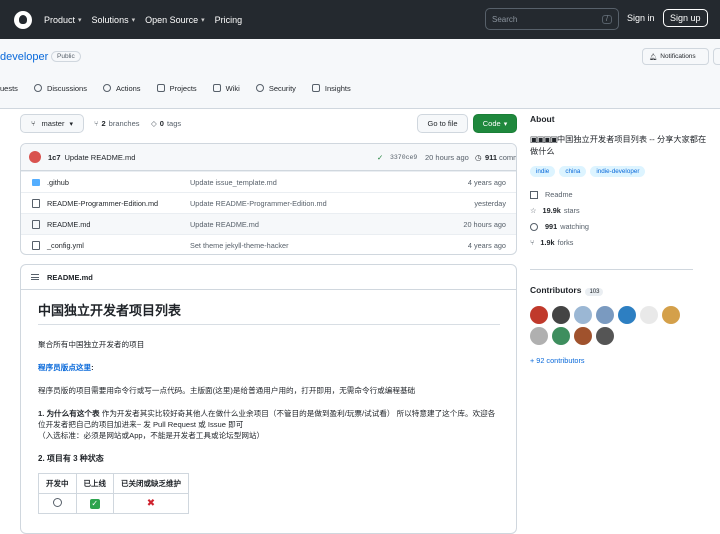 The image size is (720, 534). What do you see at coordinates (121, 88) in the screenshot?
I see `tab-actions: Actions` at bounding box center [121, 88].